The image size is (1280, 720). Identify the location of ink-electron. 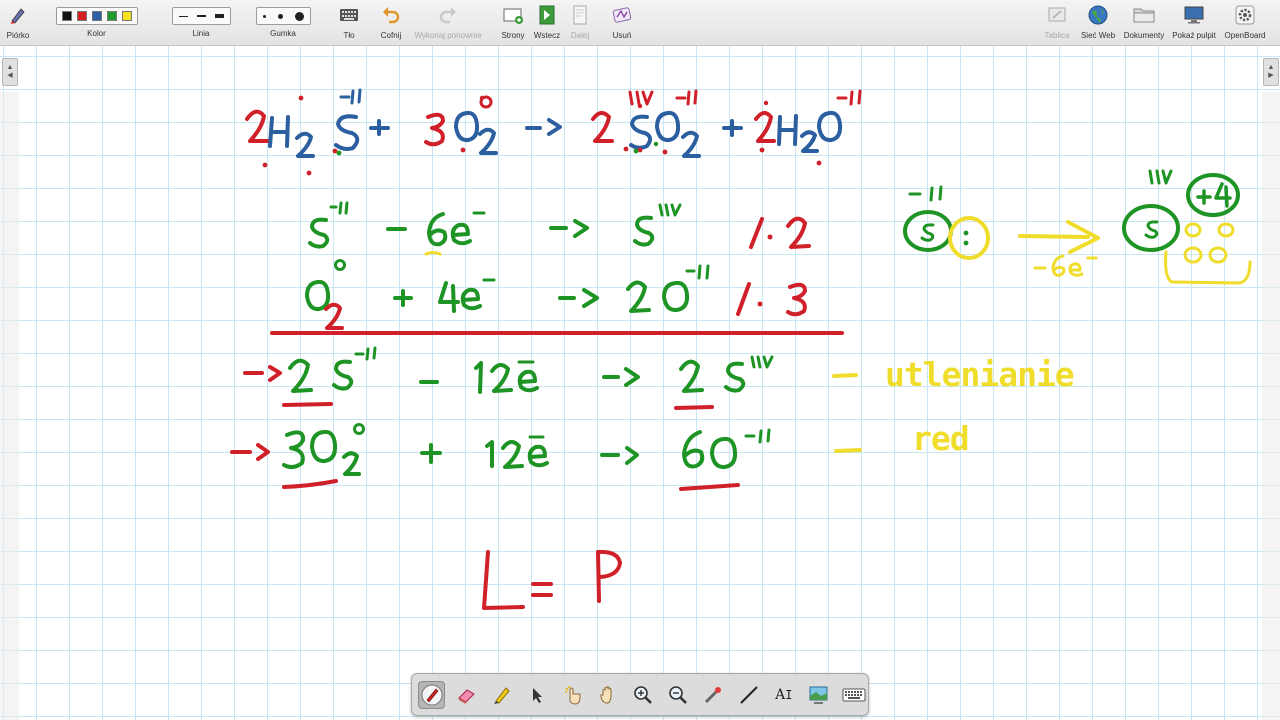
(966, 233).